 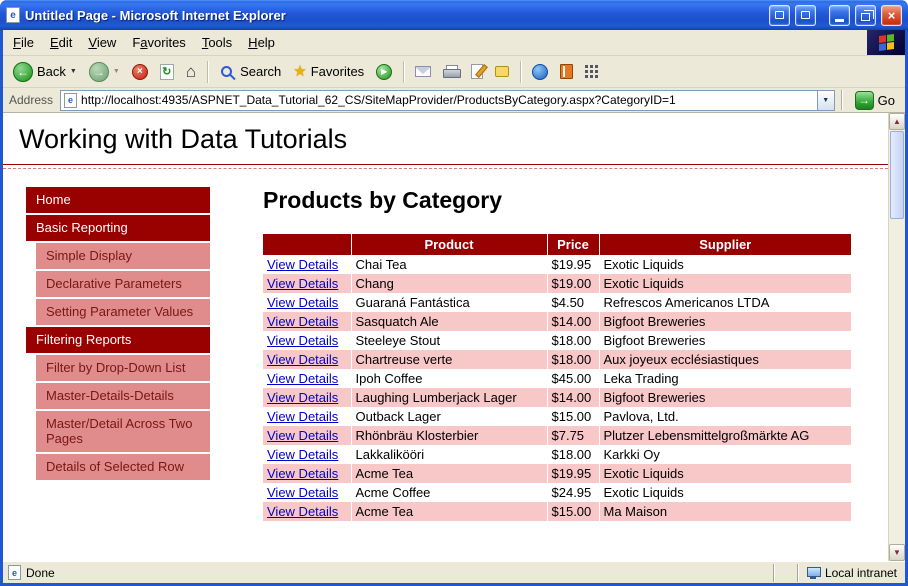 What do you see at coordinates (118, 340) in the screenshot?
I see `sidebar-item-filtering-reports: Filtering Reports` at bounding box center [118, 340].